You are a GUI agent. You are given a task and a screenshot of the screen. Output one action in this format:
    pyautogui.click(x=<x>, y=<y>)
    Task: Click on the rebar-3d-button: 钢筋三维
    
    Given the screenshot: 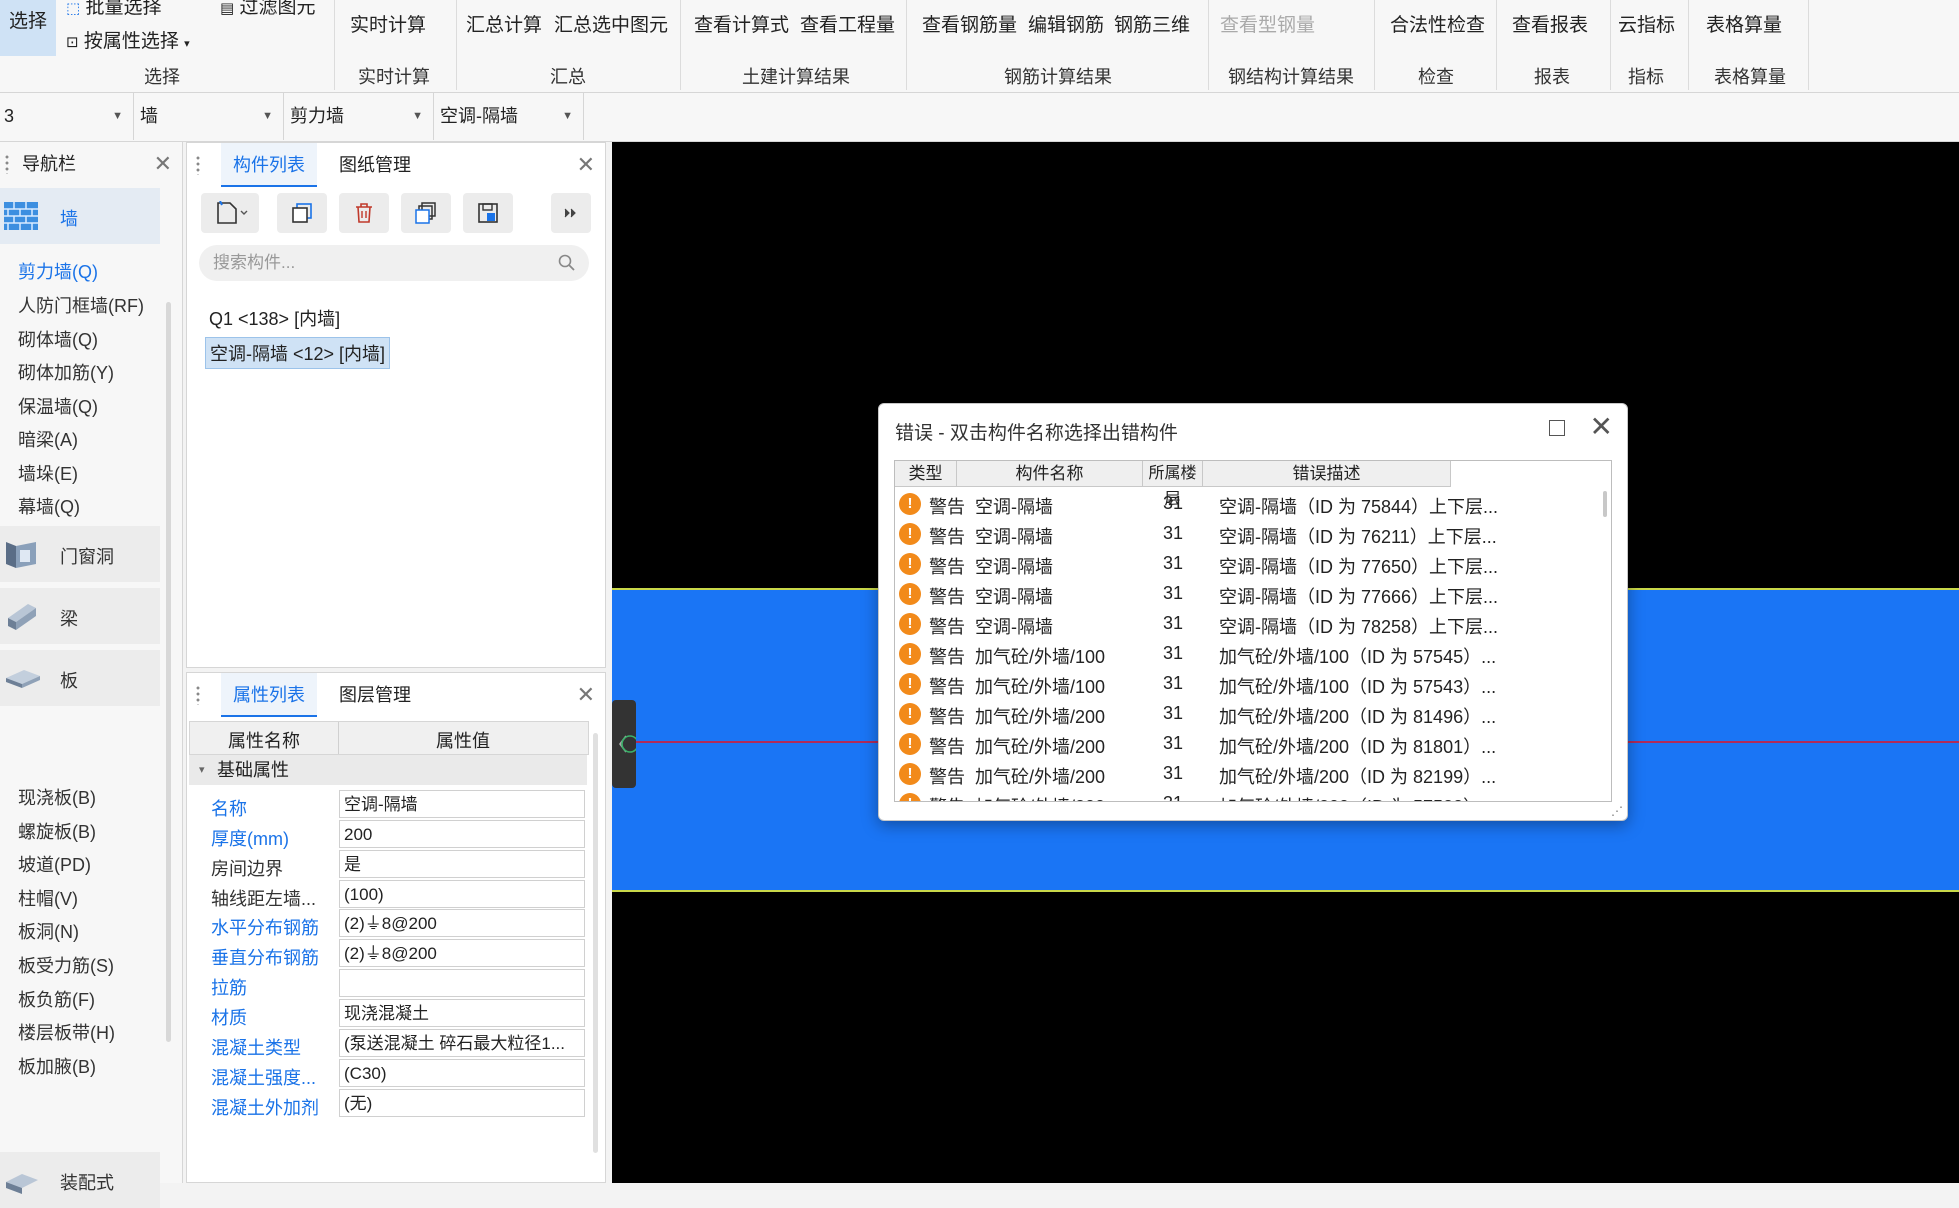 What is the action you would take?
    pyautogui.click(x=1152, y=23)
    